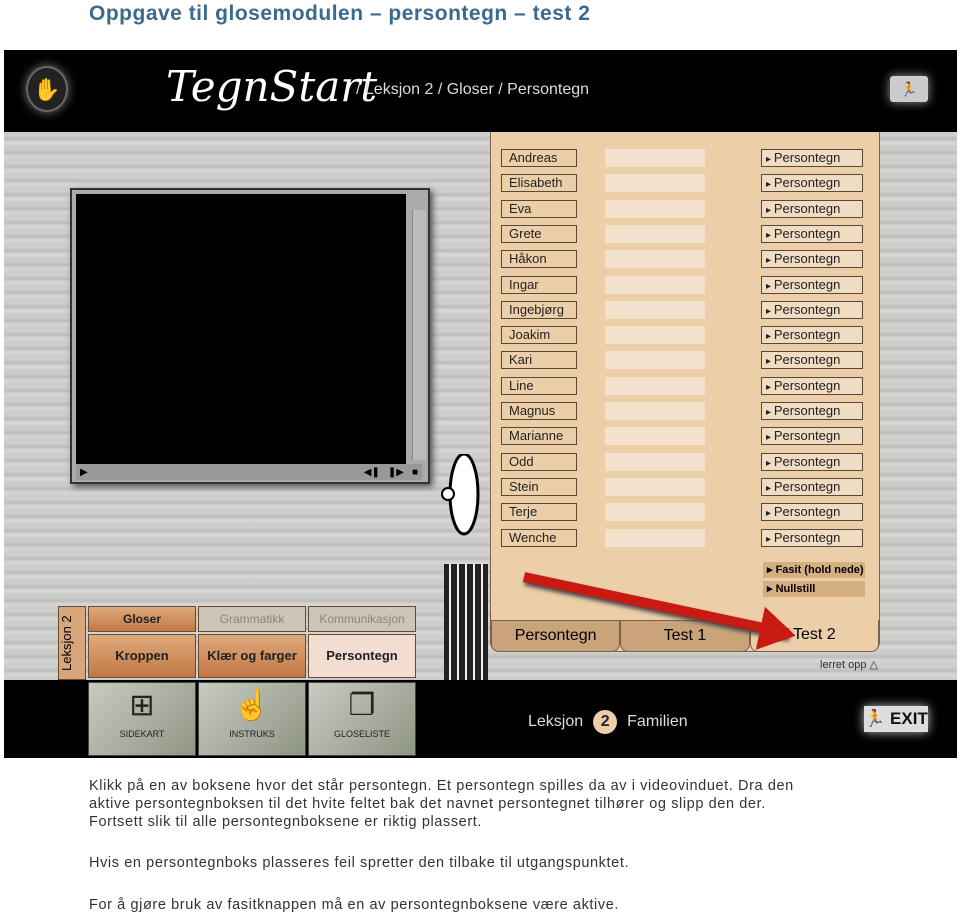 The image size is (960, 915). What do you see at coordinates (539, 335) in the screenshot?
I see `name-label: Joakim` at bounding box center [539, 335].